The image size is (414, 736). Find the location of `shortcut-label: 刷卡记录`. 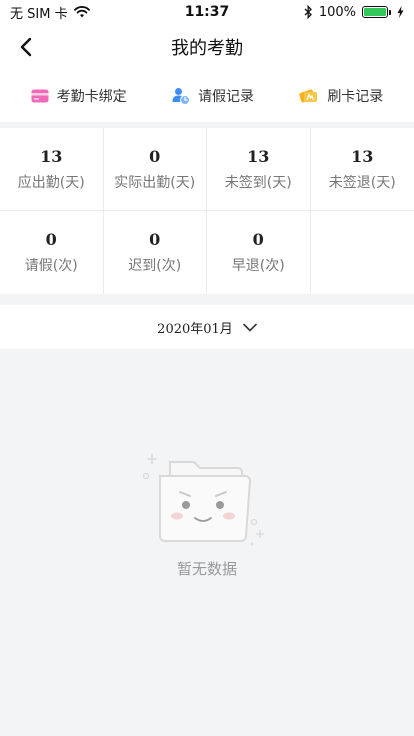

shortcut-label: 刷卡记录 is located at coordinates (355, 97).